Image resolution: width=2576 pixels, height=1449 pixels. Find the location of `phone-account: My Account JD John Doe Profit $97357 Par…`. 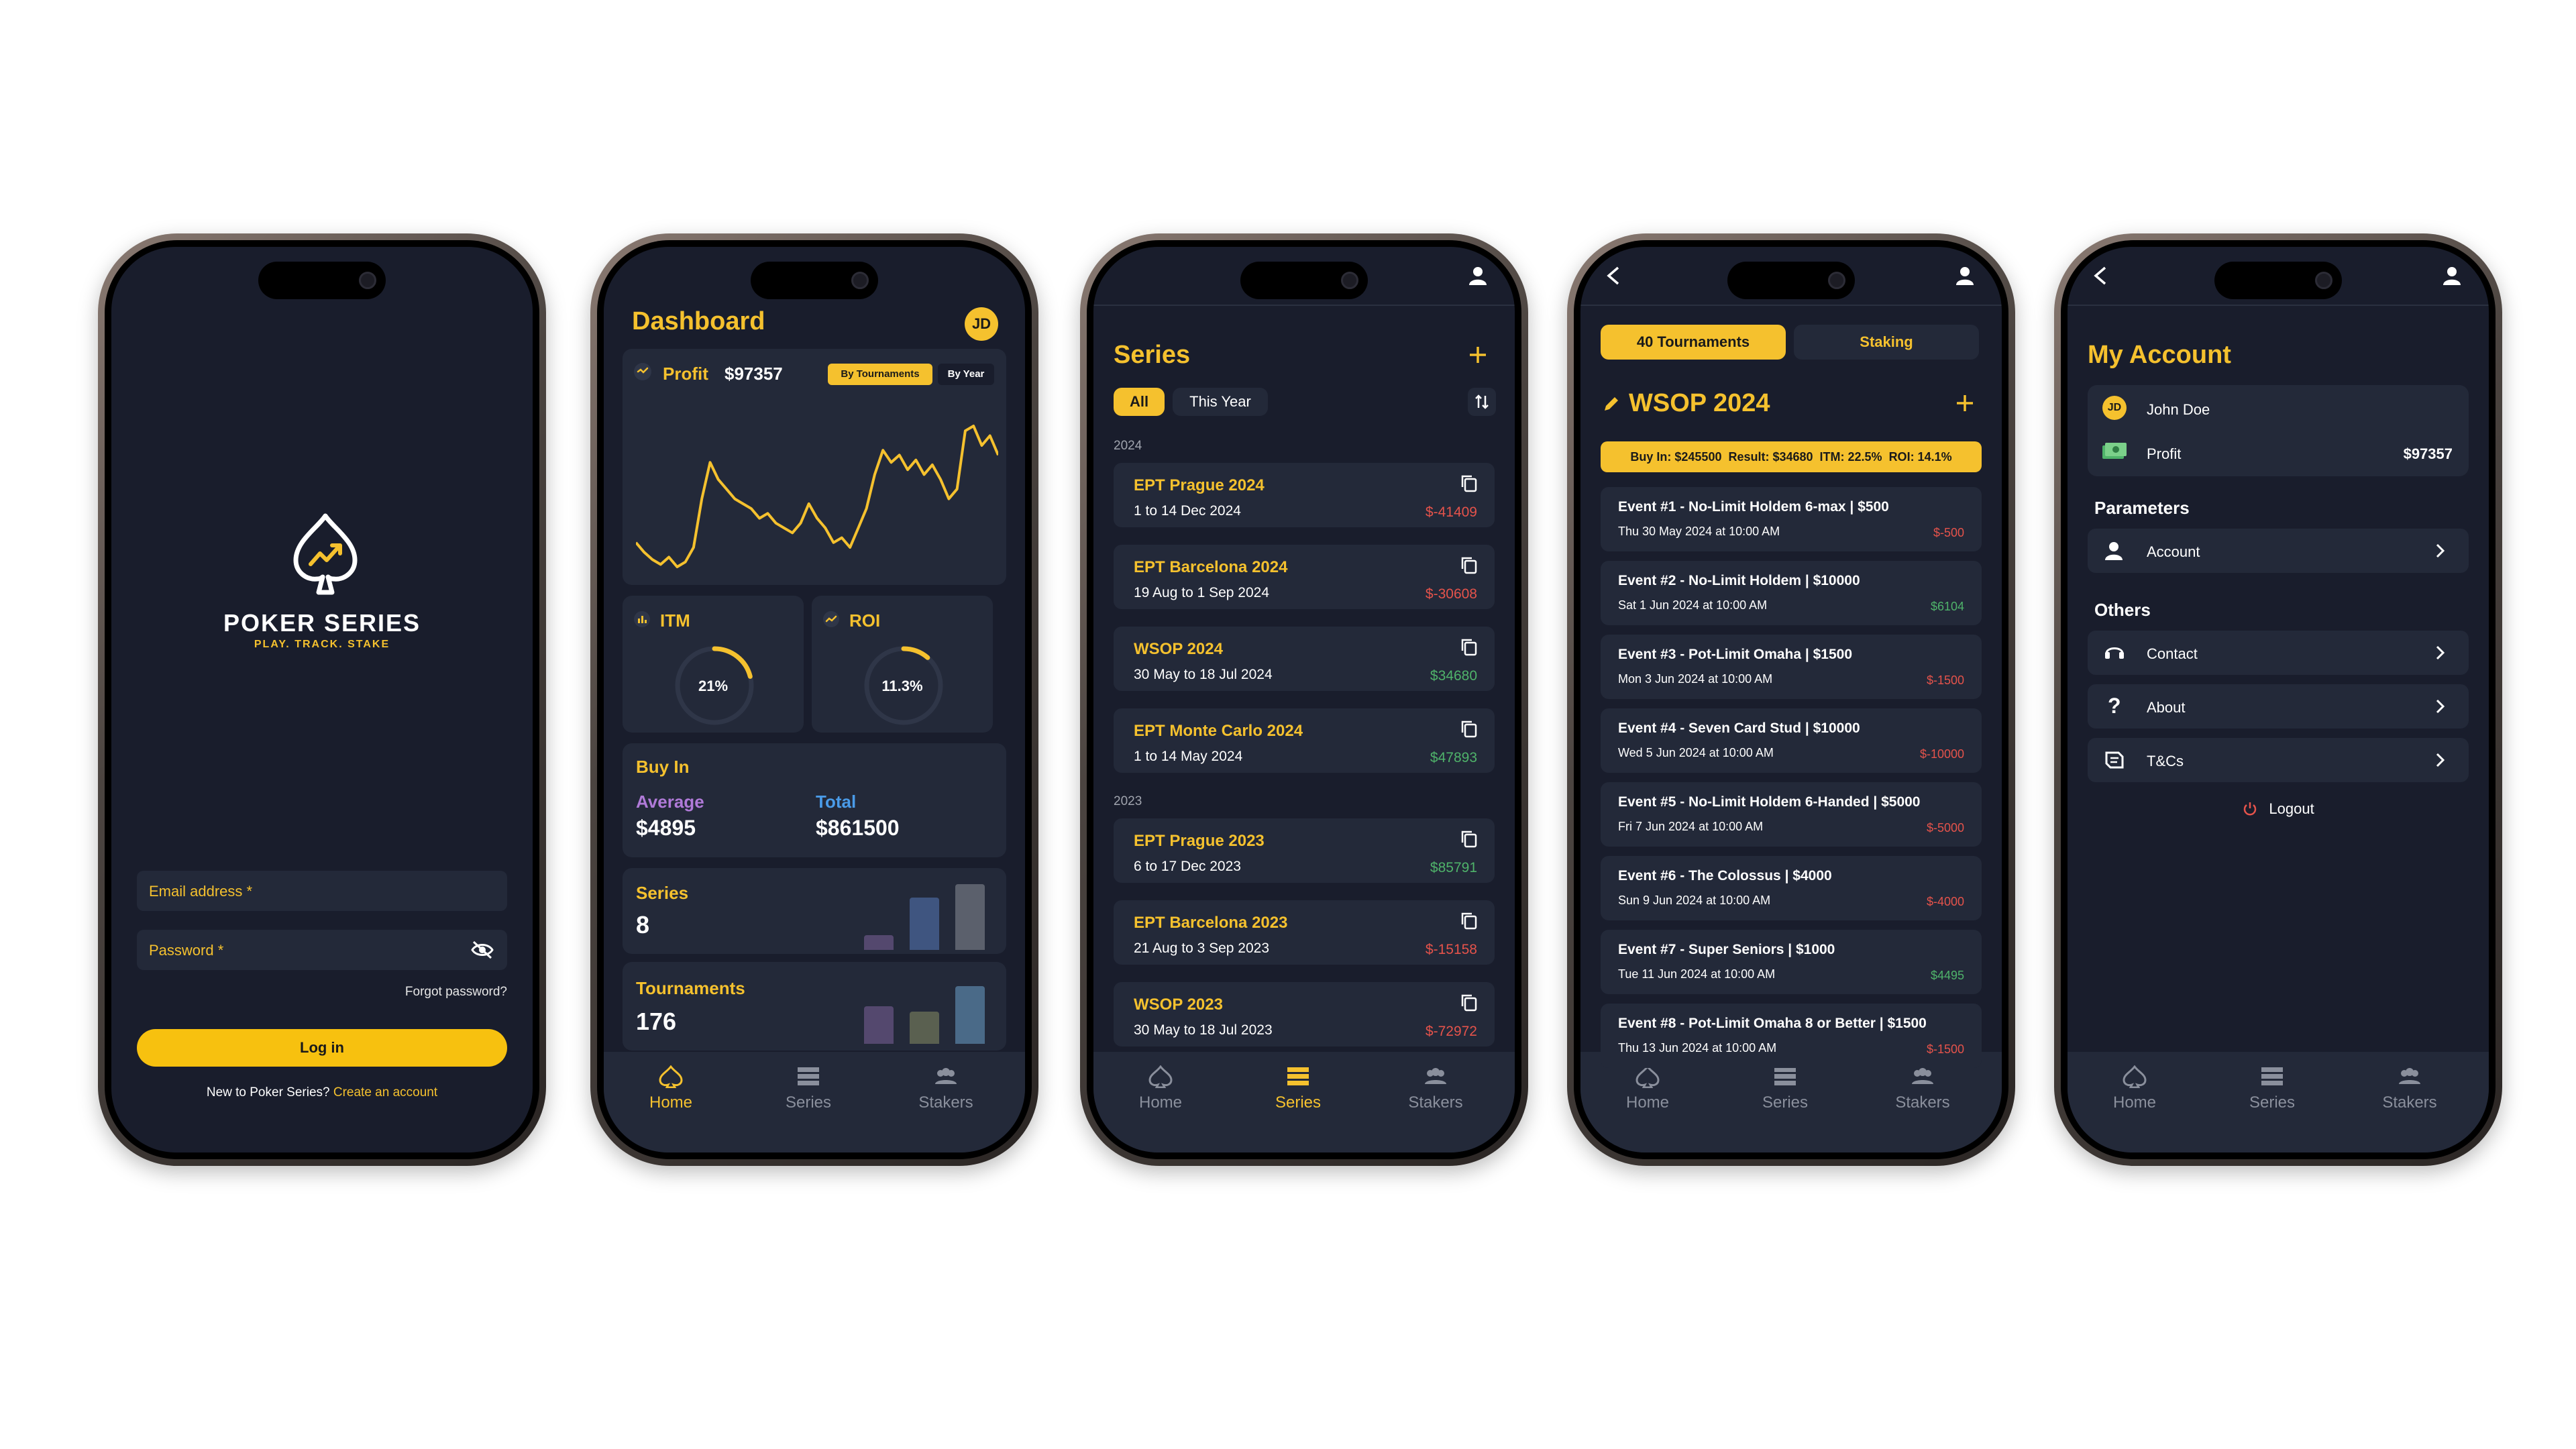

phone-account: My Account JD John Doe Profit $97357 Par… is located at coordinates (2278, 699).